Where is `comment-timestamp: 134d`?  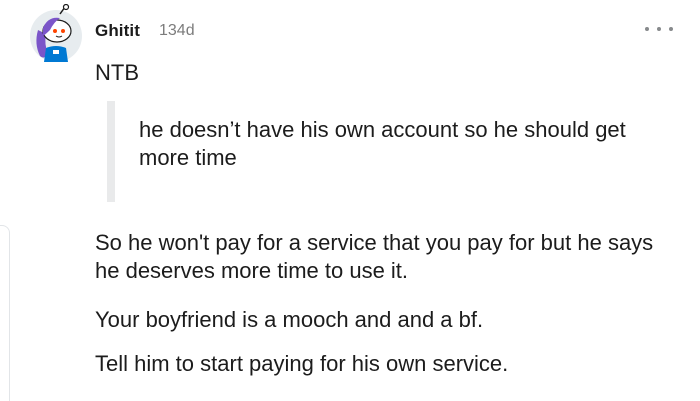
comment-timestamp: 134d is located at coordinates (177, 31).